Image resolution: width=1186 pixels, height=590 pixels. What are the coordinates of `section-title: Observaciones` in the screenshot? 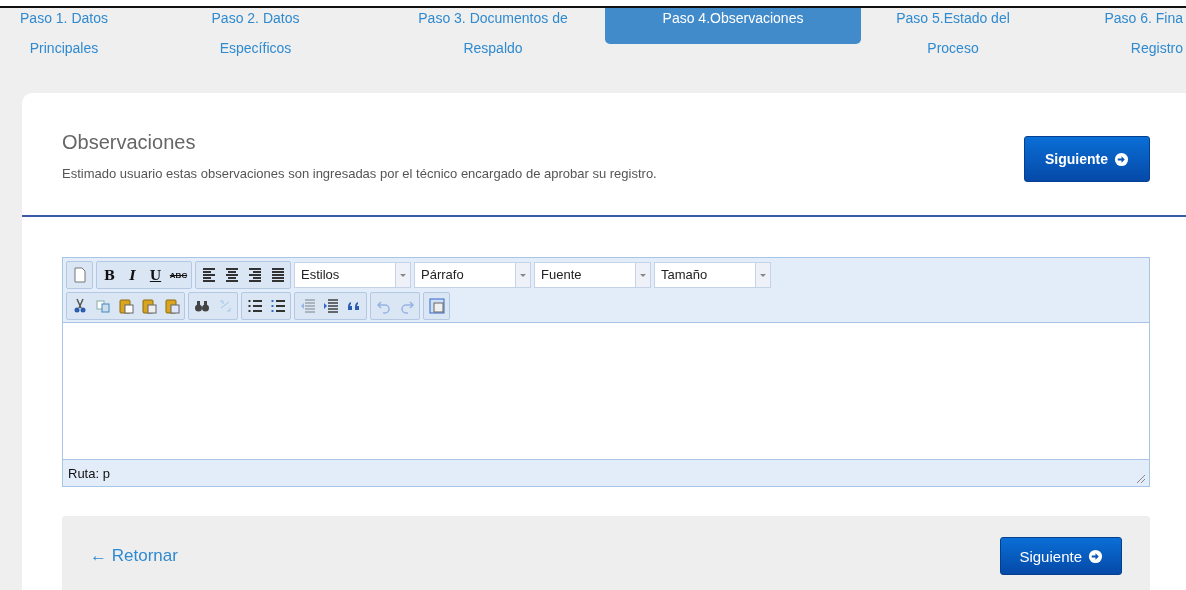 It's located at (129, 142).